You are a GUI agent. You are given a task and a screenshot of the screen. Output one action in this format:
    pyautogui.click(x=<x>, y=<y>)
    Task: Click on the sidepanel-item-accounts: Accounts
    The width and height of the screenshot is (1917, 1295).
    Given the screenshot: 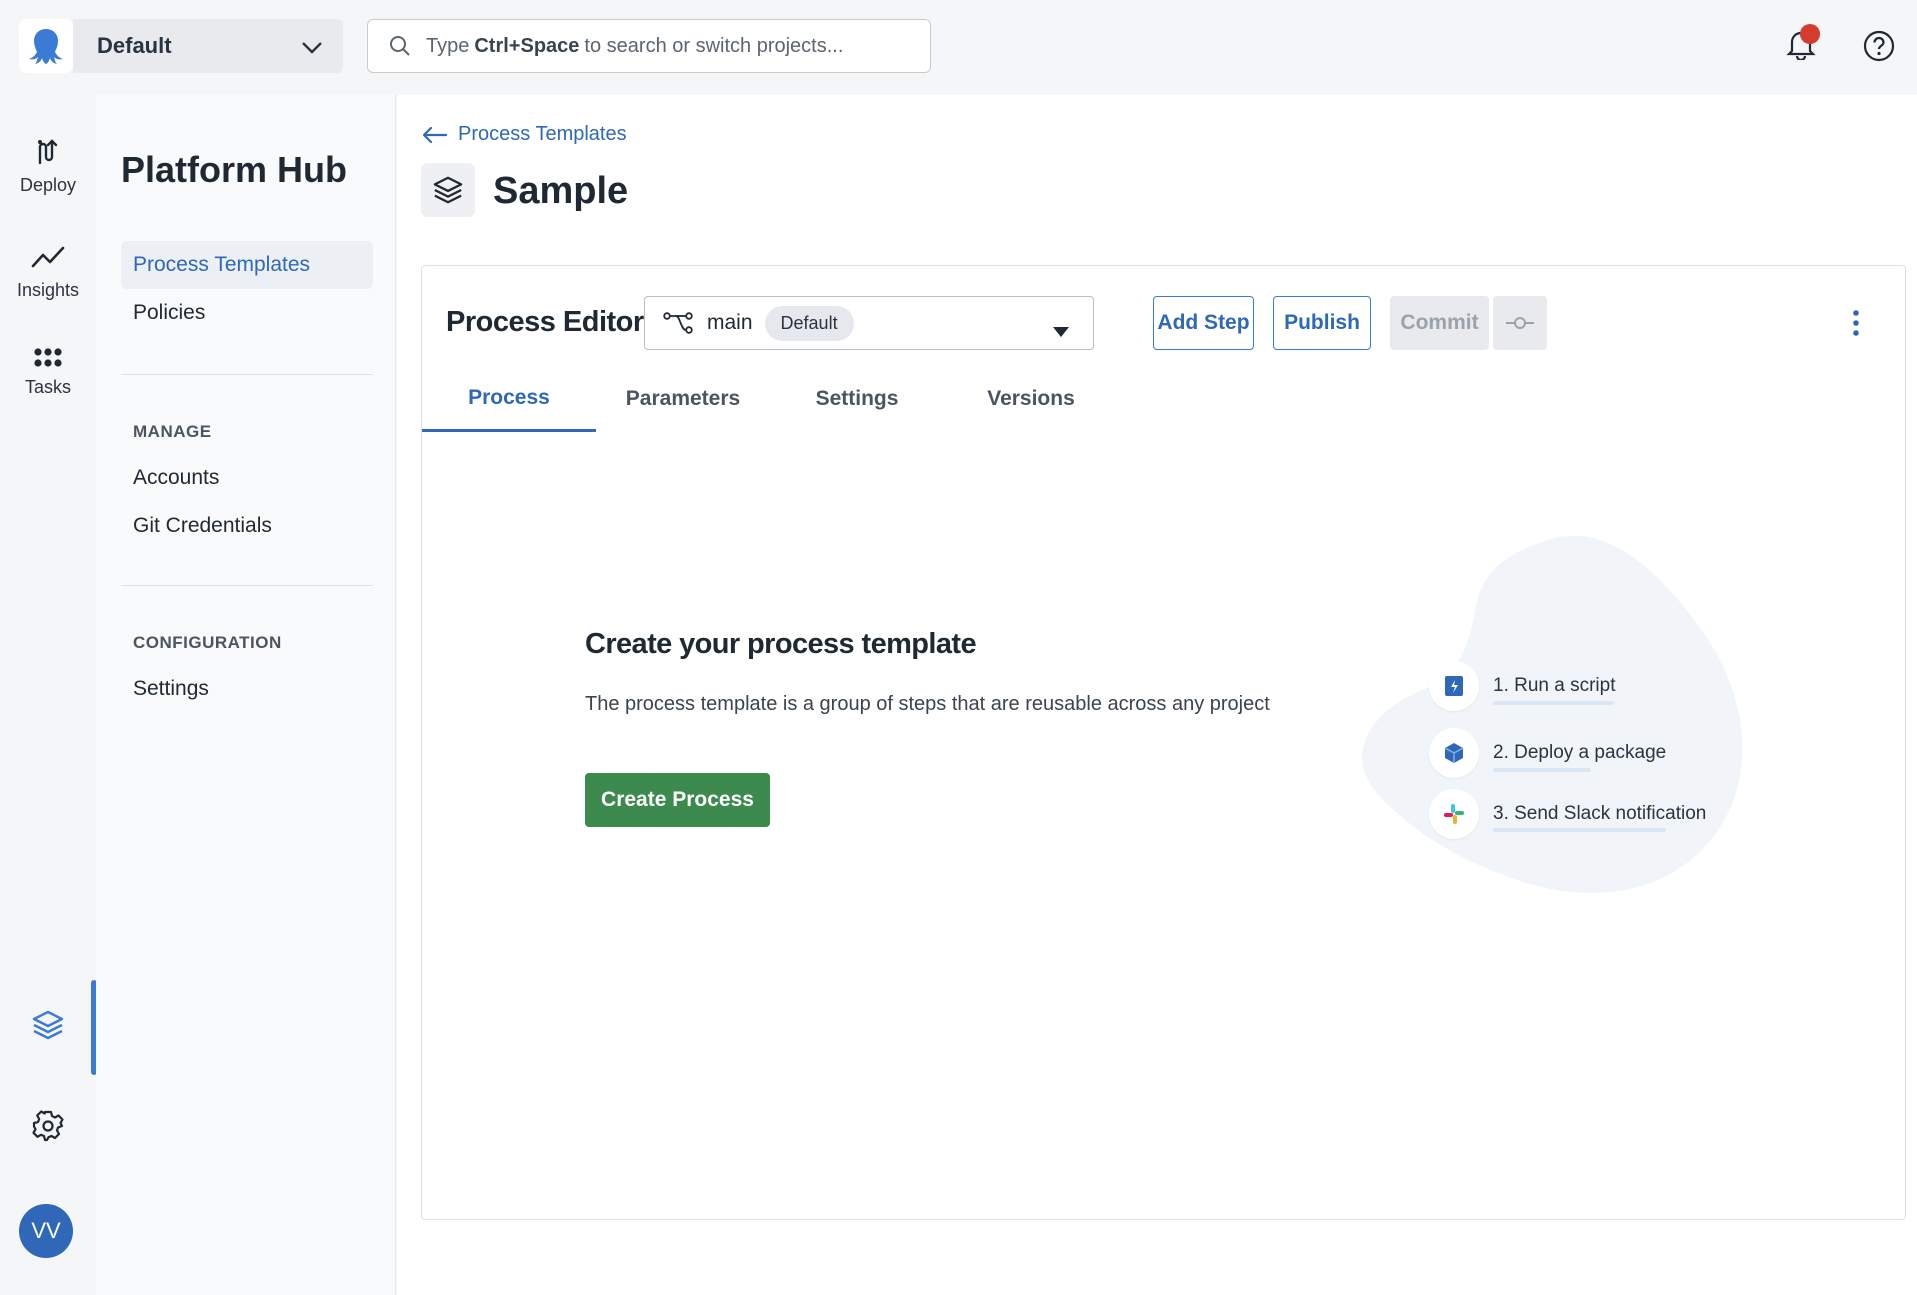 What is the action you would take?
    pyautogui.click(x=247, y=478)
    